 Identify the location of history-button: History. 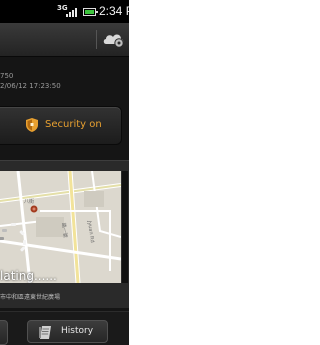
(67, 331).